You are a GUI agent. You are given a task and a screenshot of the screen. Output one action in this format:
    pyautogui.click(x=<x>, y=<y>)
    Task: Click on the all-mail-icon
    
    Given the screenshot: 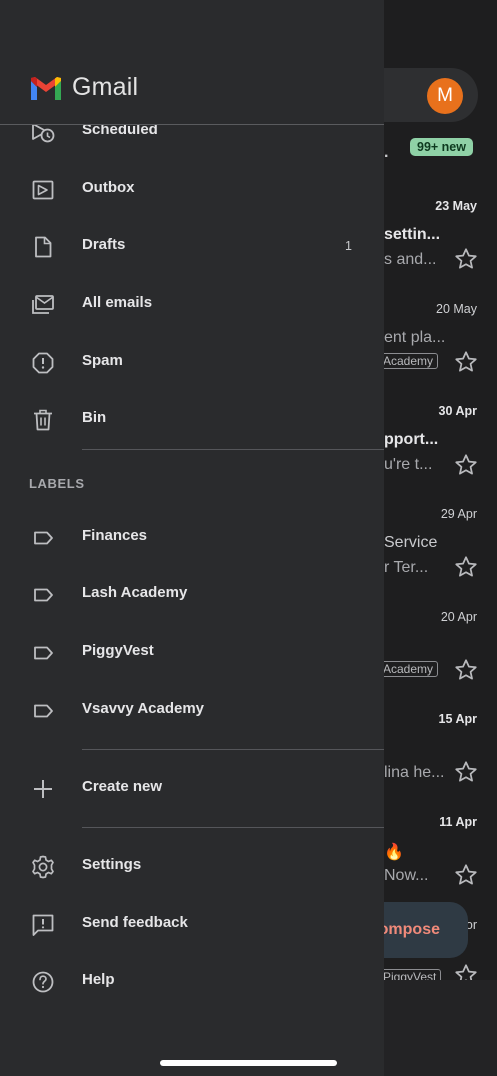 What is the action you would take?
    pyautogui.click(x=43, y=304)
    